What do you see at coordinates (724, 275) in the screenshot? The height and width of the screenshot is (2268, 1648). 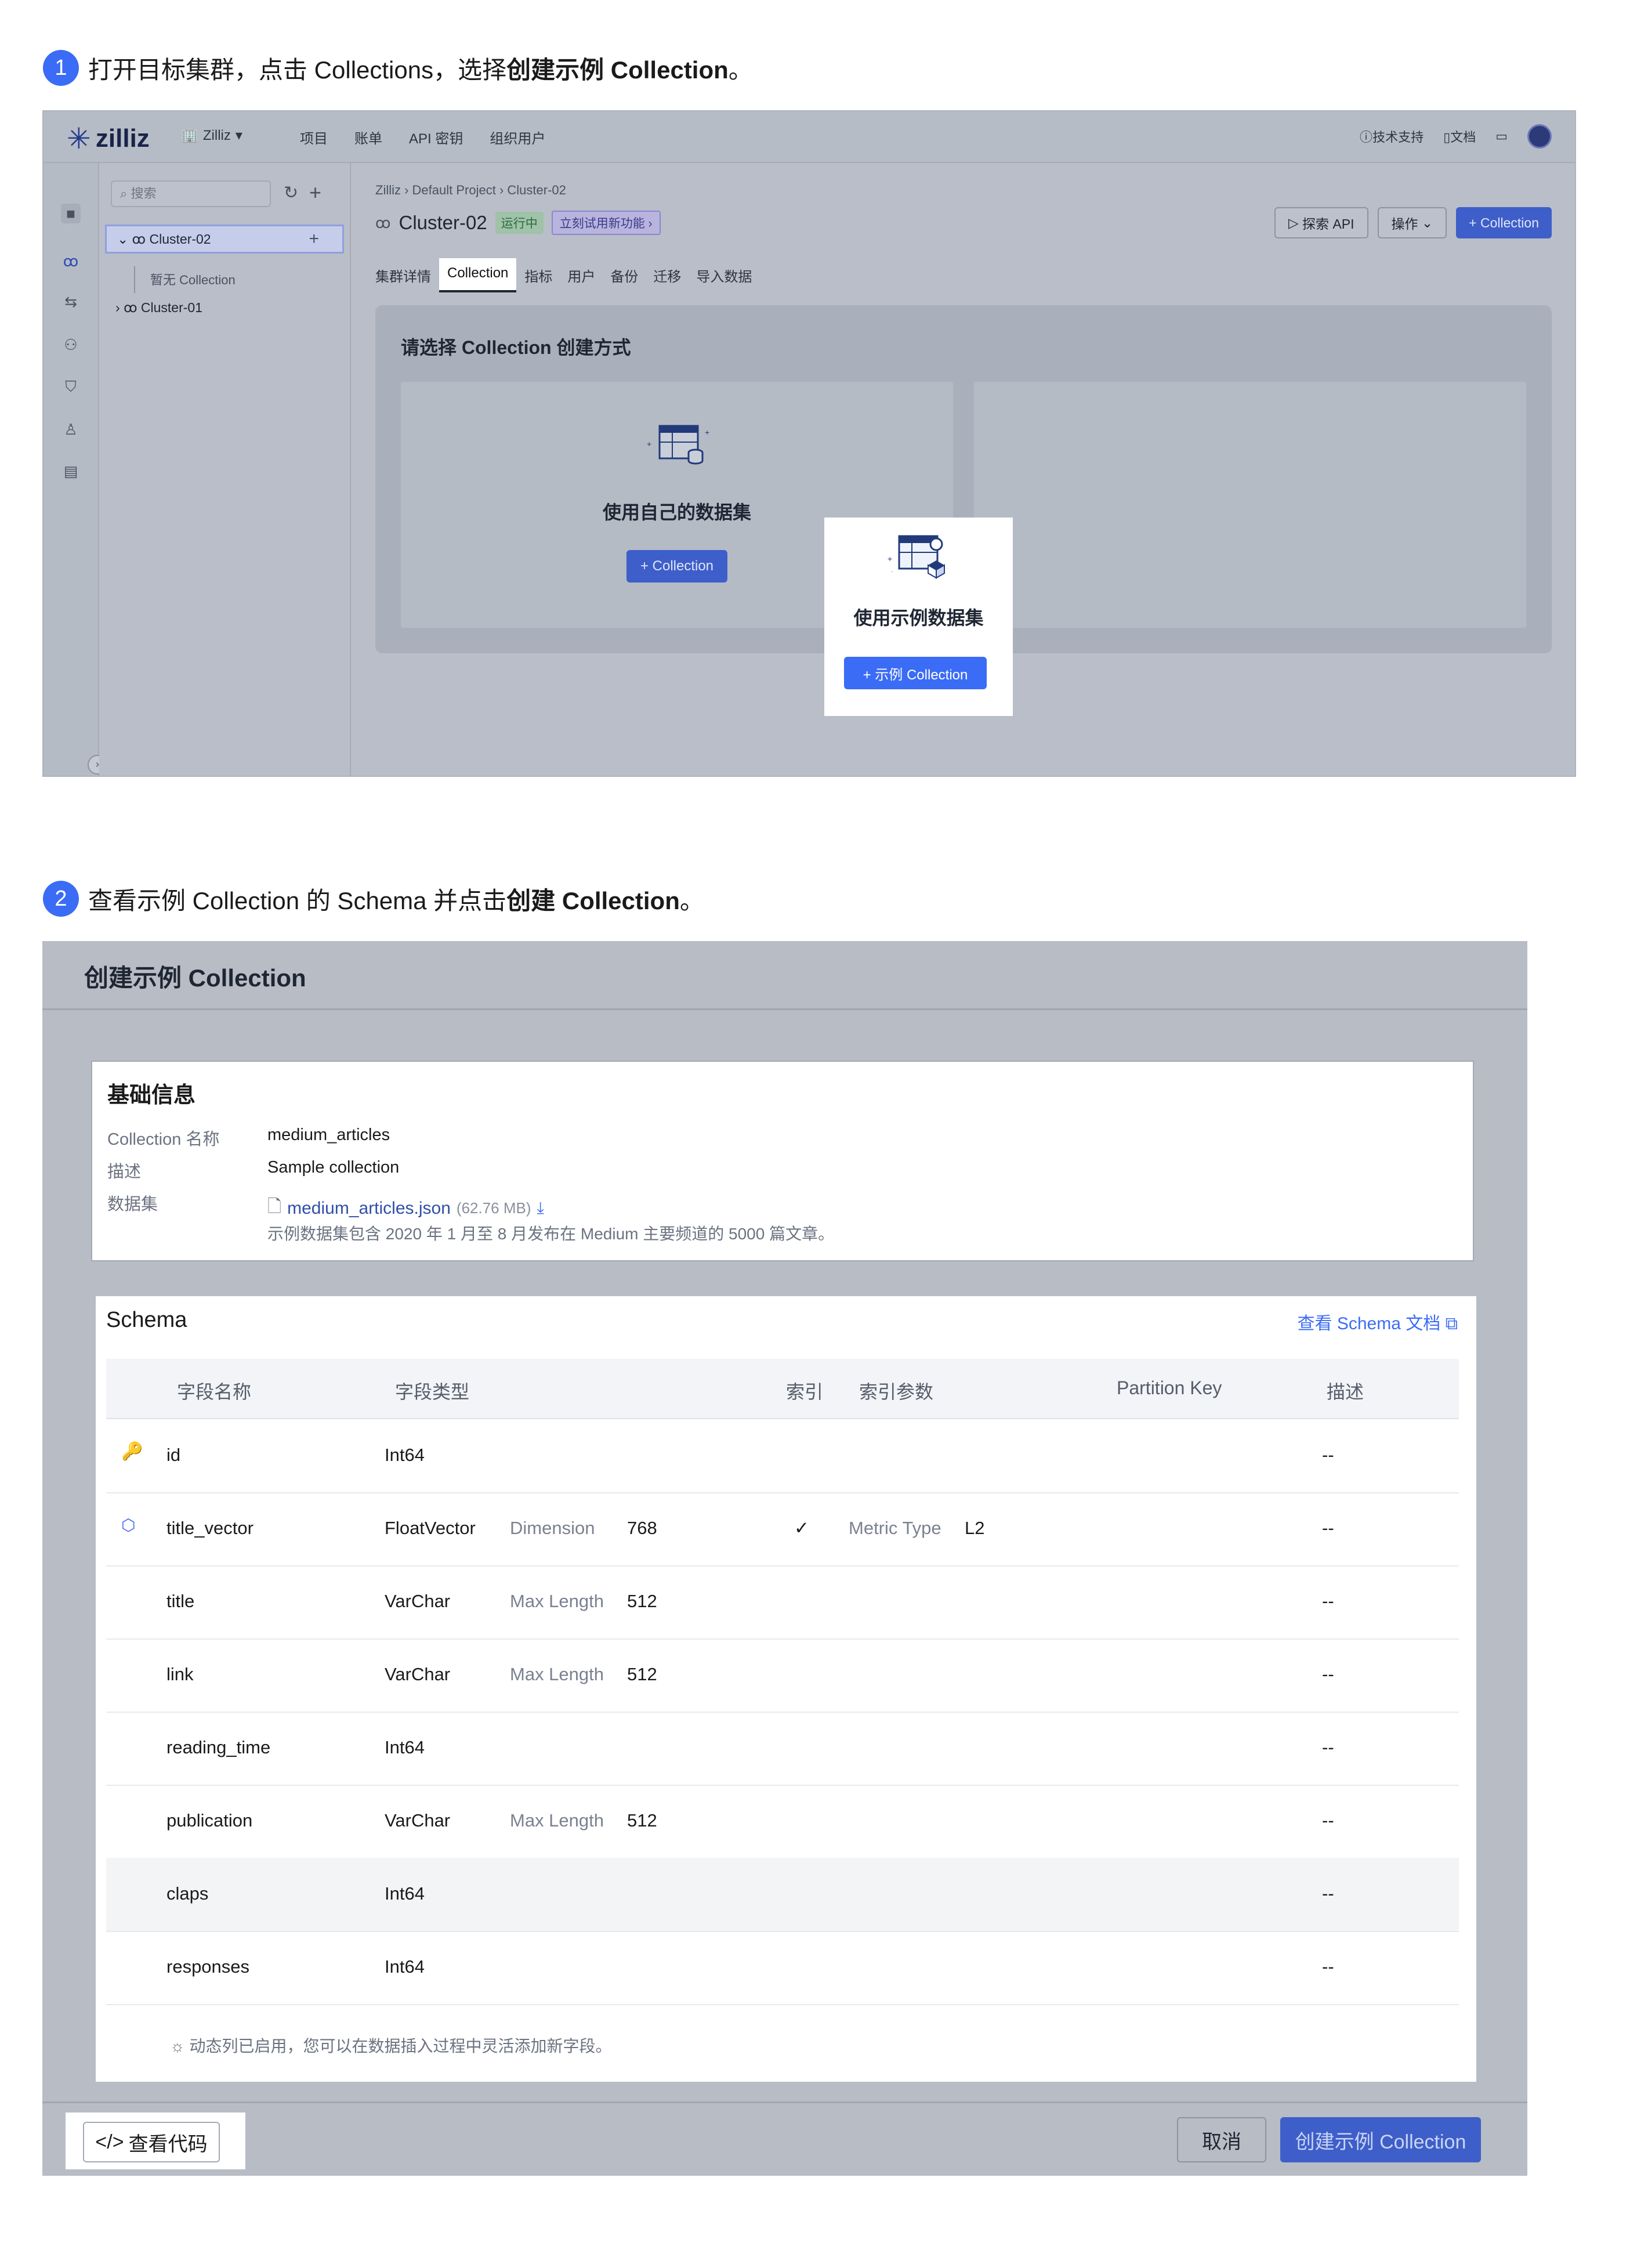 I see `tab-import: 导入数据` at bounding box center [724, 275].